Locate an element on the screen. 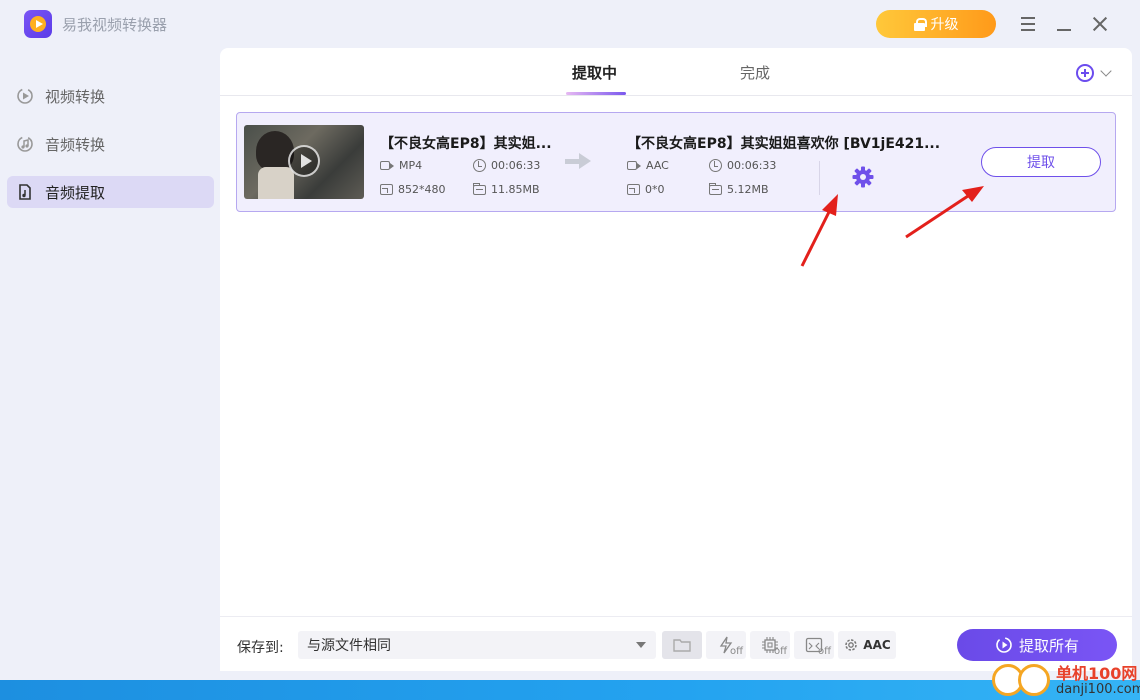 The image size is (1140, 700). title-bar: 易我视频转换器 升级 is located at coordinates (570, 24).